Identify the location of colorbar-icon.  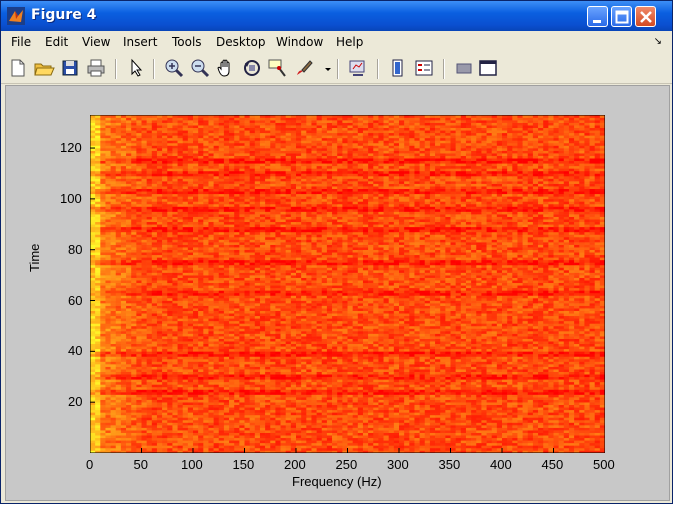
(398, 68).